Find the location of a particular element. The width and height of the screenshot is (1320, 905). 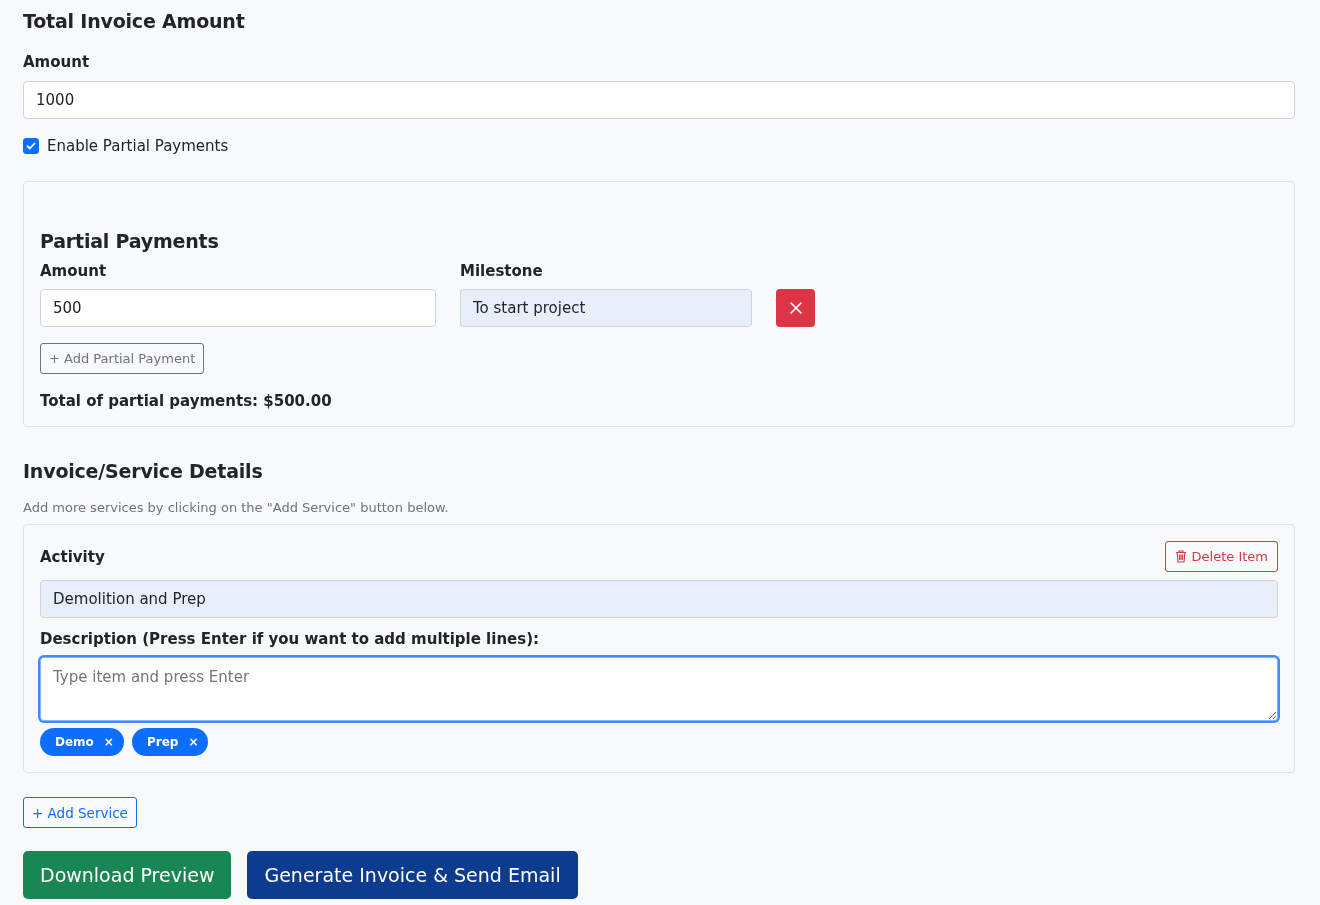

partial-total: Total of partial payments: $500.00 is located at coordinates (186, 401).